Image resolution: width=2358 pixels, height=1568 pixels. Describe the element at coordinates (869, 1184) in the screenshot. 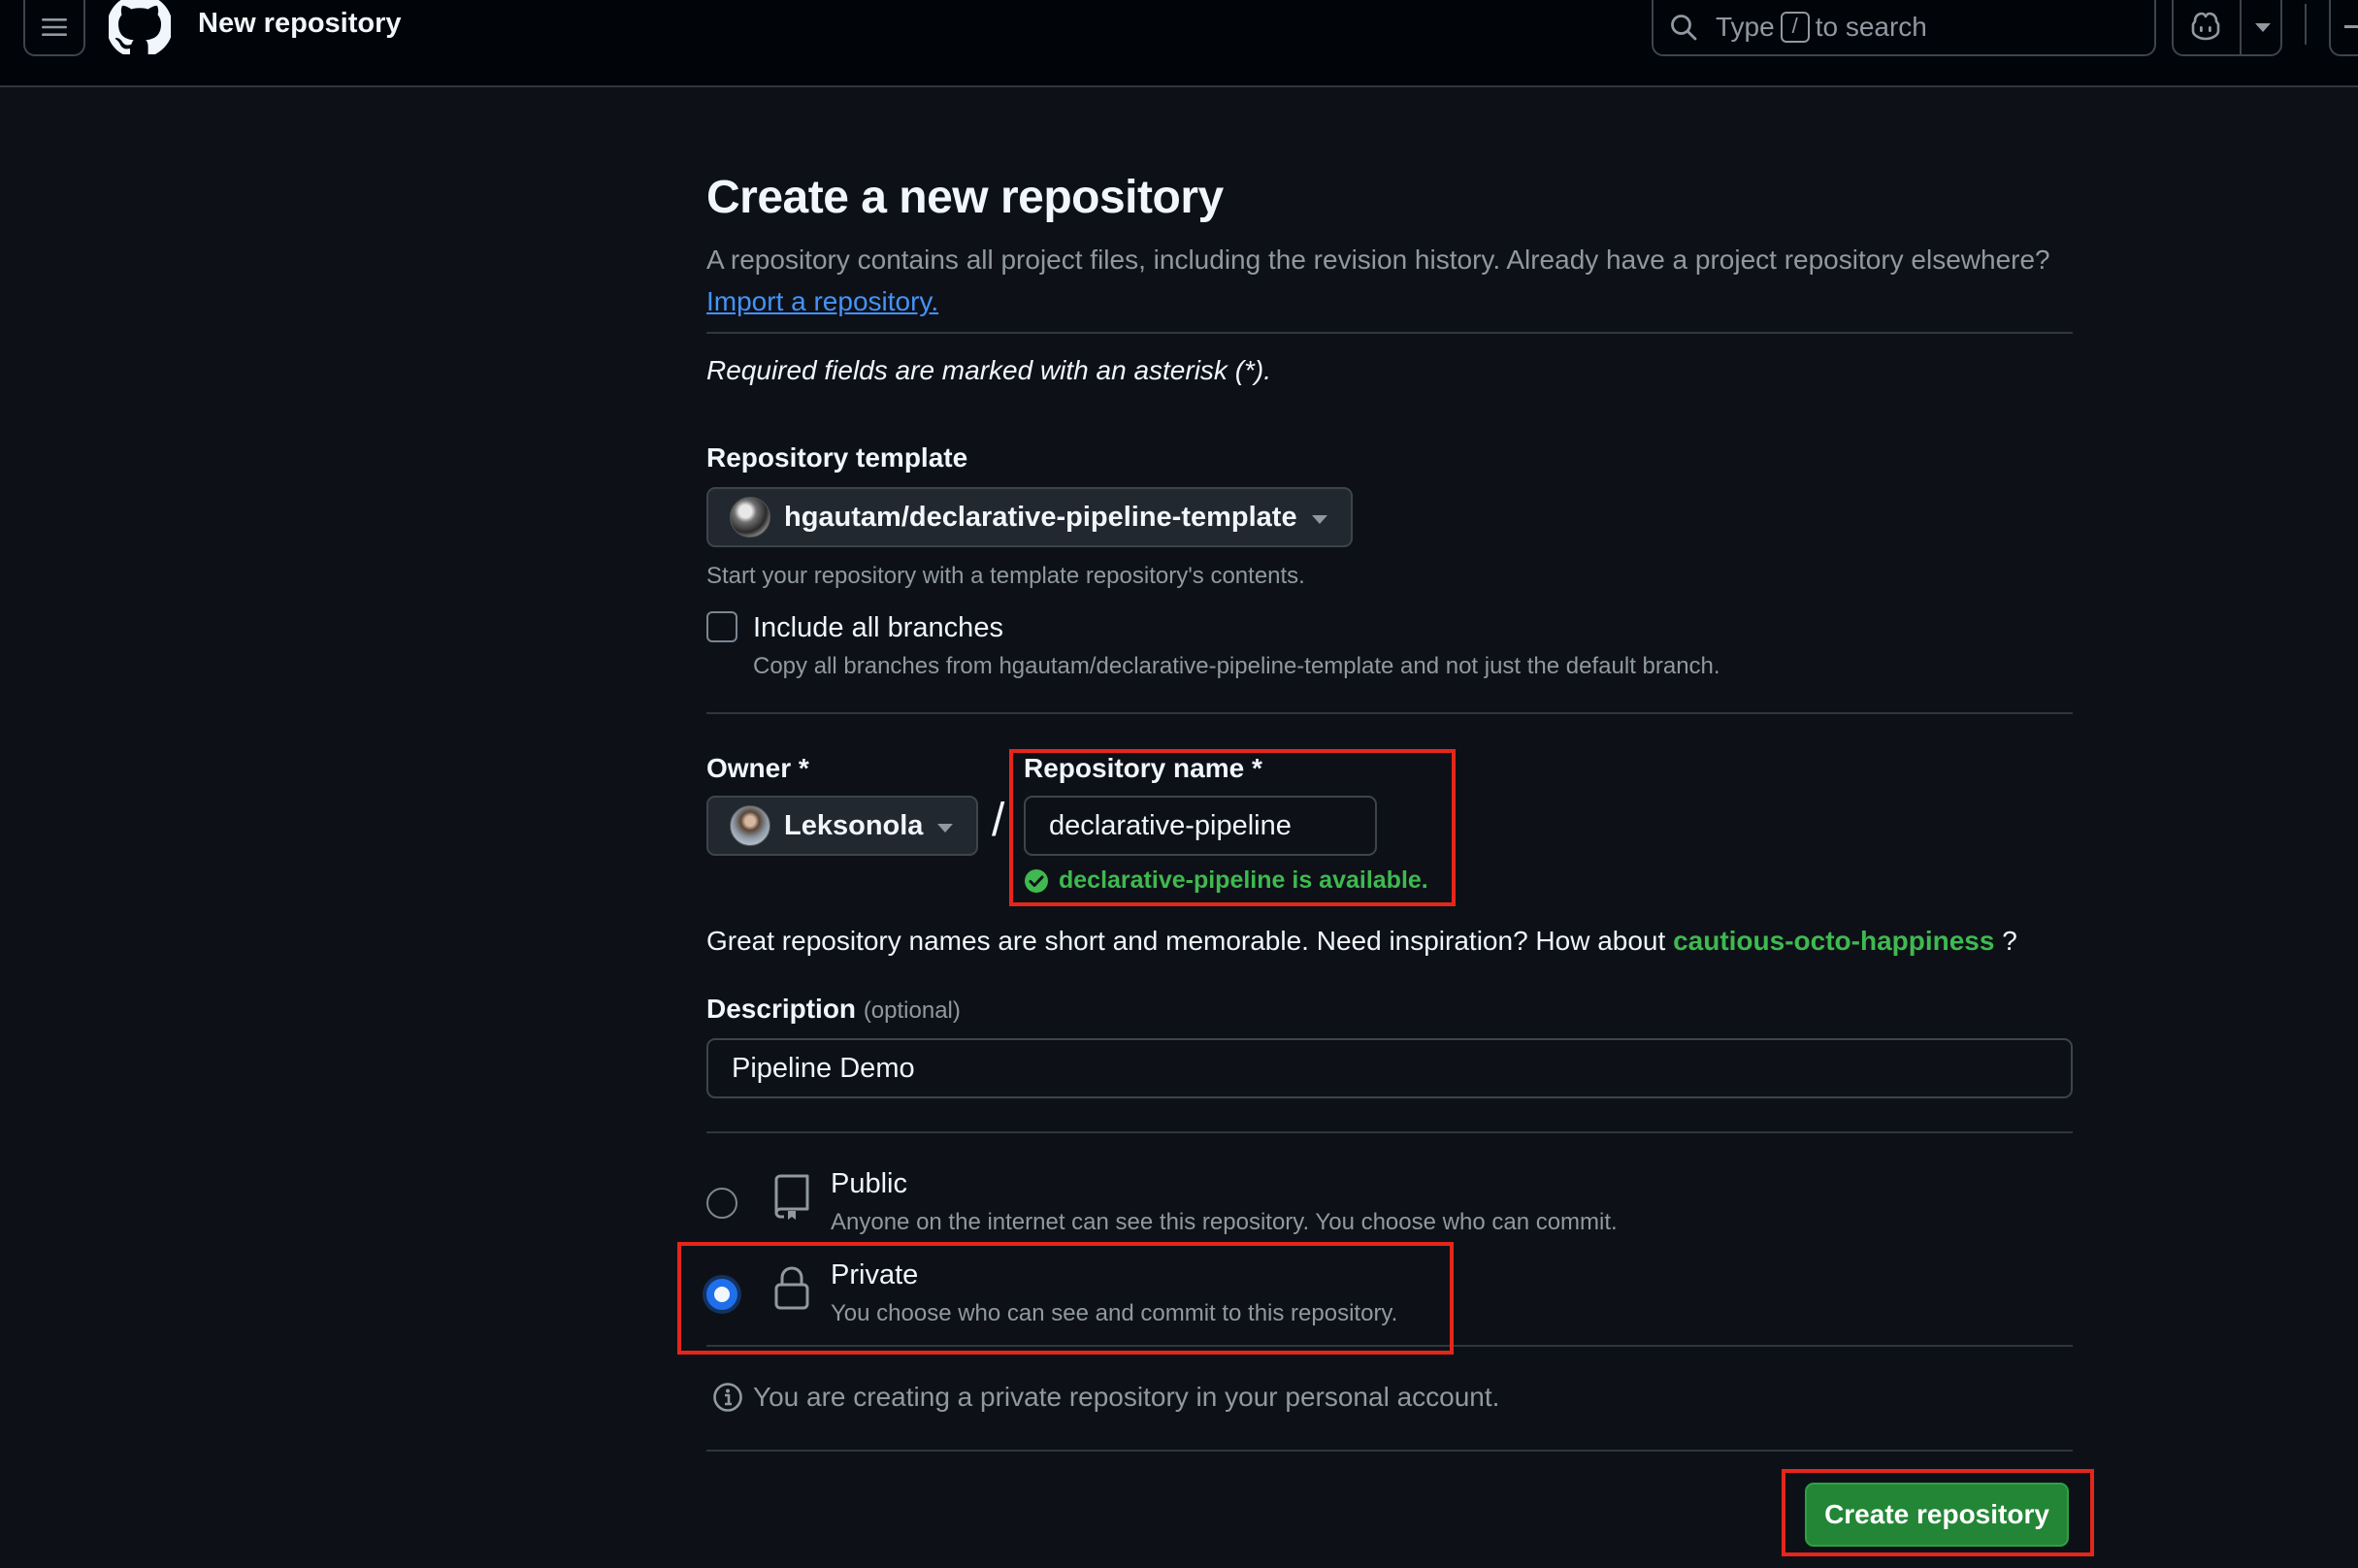

I see `public-title: Public` at that location.